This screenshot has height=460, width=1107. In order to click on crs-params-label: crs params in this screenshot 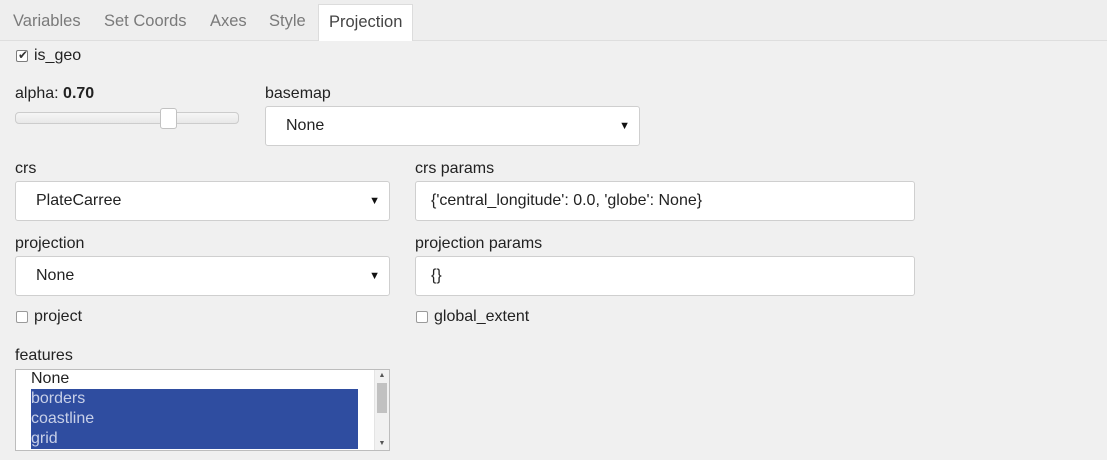, I will do `click(455, 168)`.